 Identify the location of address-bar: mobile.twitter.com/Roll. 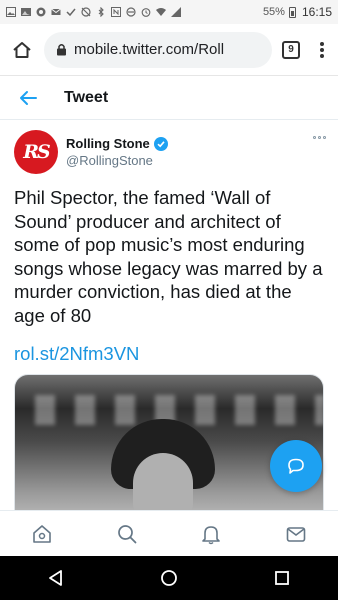
(158, 49).